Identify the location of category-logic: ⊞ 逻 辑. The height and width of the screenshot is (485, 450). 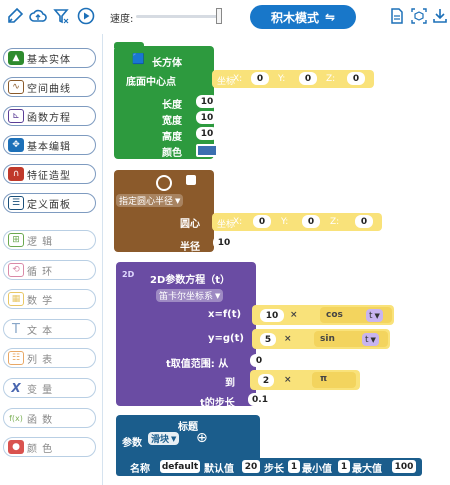
(49, 240).